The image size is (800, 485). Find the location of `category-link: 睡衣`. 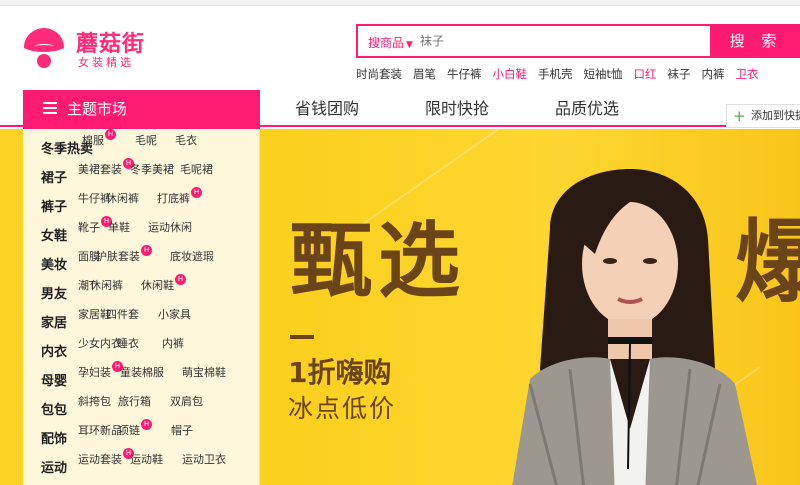

category-link: 睡衣 is located at coordinates (128, 343).